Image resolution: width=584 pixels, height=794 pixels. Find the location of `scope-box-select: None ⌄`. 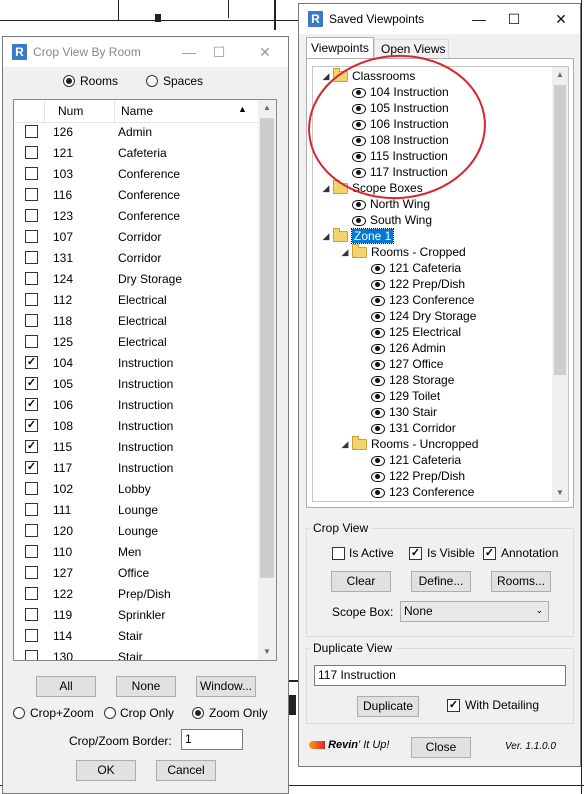

scope-box-select: None ⌄ is located at coordinates (474, 611).